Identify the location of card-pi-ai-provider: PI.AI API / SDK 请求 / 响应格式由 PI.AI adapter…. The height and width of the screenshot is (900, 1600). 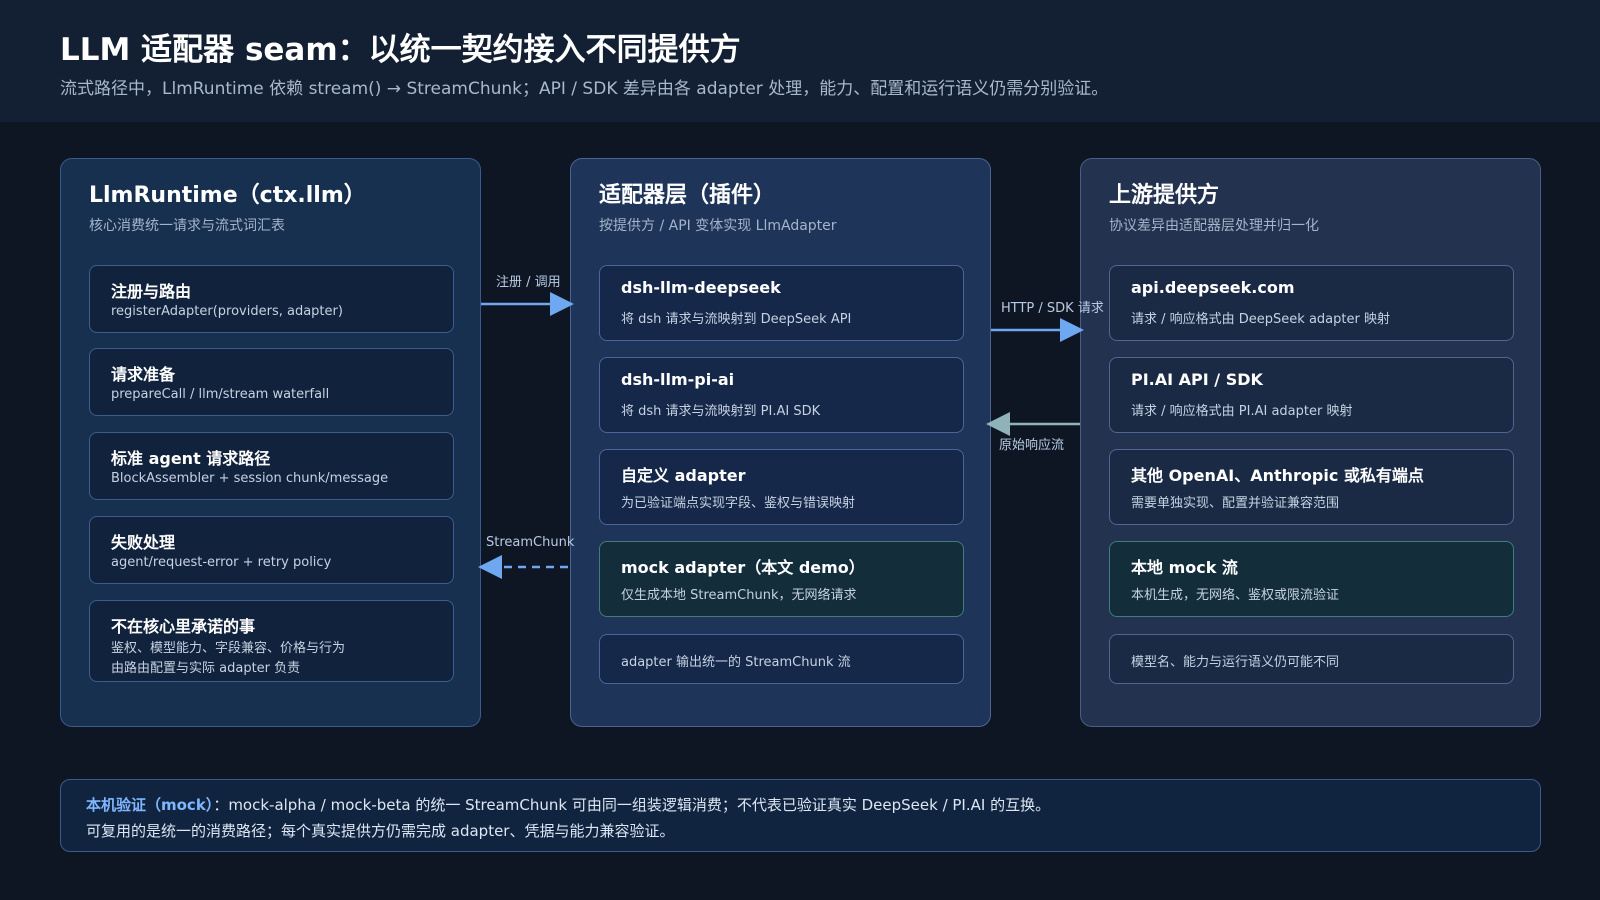
(1311, 395).